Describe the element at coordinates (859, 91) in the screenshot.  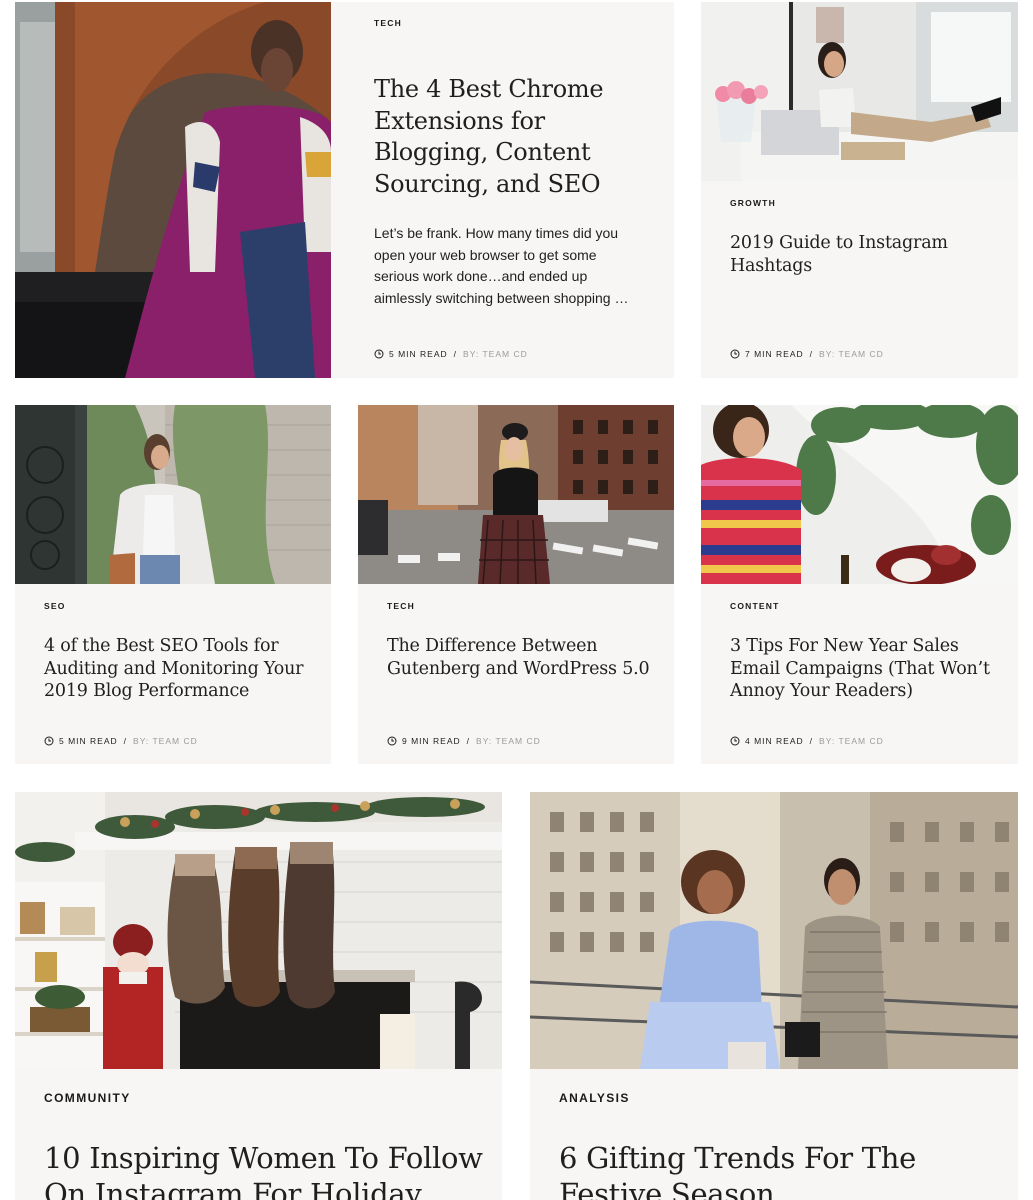
I see `post-image-woman-office` at that location.